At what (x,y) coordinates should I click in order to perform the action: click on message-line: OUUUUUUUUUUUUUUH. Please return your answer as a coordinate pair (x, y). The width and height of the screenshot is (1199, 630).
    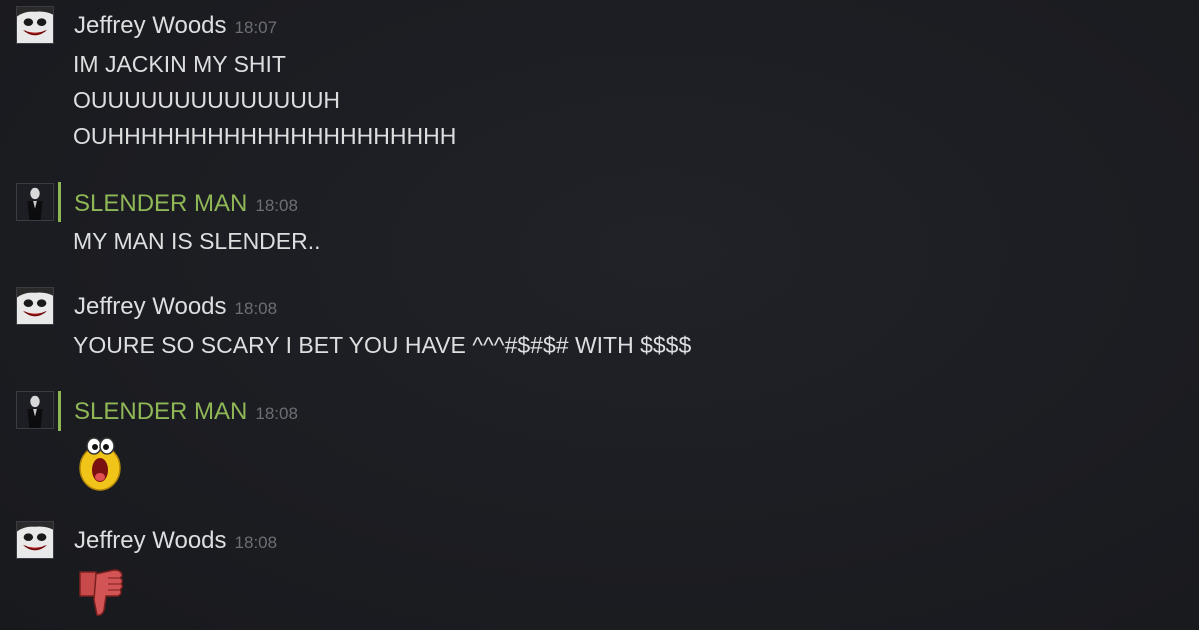
    Looking at the image, I should click on (207, 100).